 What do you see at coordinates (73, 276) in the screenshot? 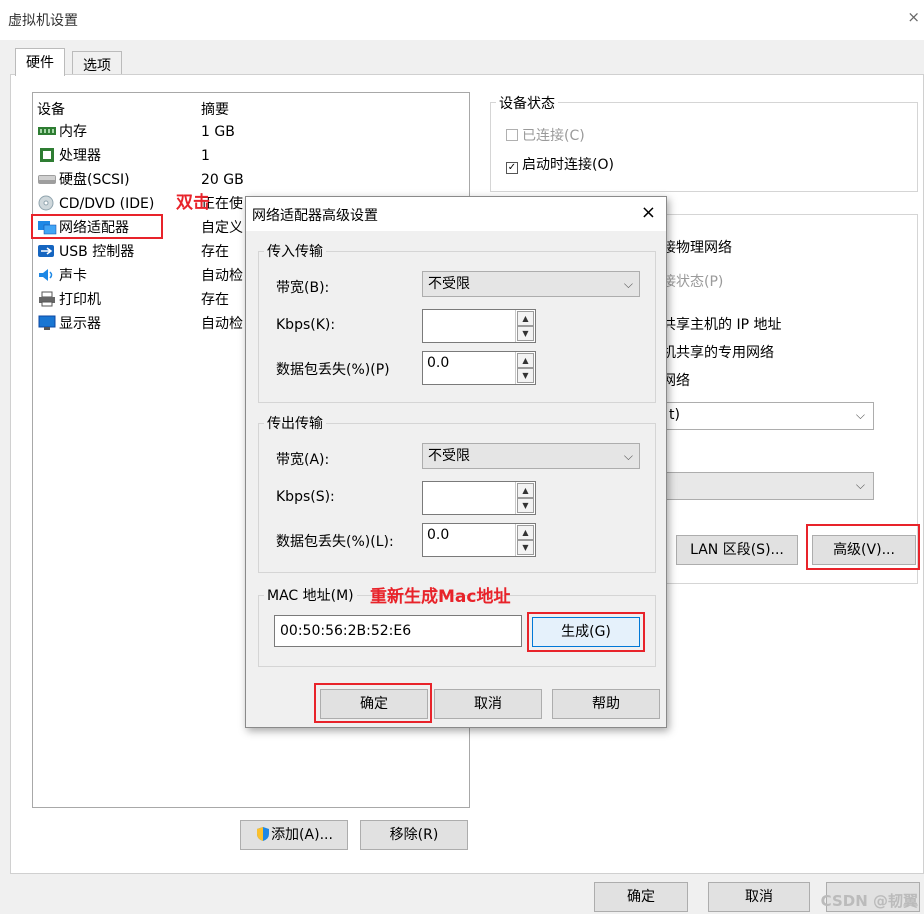
I see `device-label: 声卡` at bounding box center [73, 276].